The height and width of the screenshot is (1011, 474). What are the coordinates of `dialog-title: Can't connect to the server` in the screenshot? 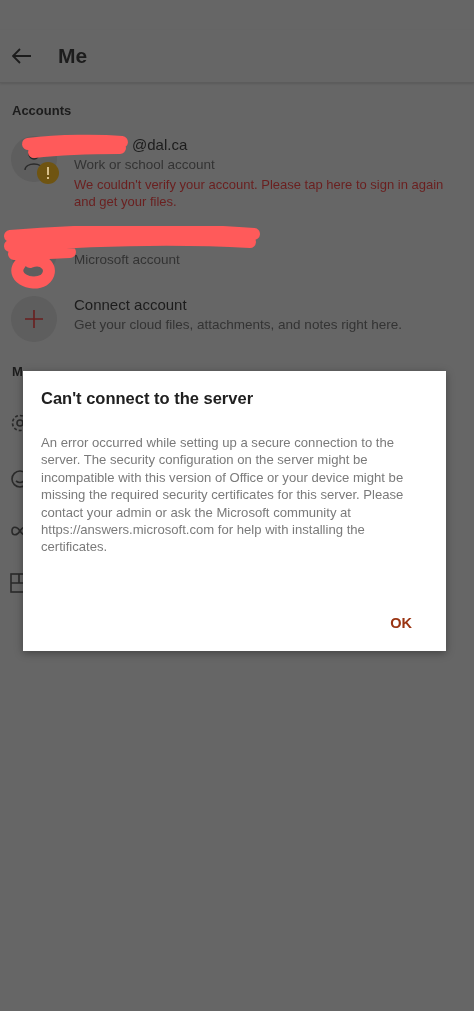 It's located at (148, 398).